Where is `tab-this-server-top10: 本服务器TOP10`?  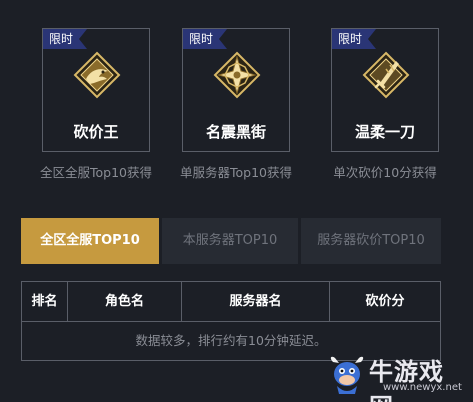 tab-this-server-top10: 本服务器TOP10 is located at coordinates (230, 241).